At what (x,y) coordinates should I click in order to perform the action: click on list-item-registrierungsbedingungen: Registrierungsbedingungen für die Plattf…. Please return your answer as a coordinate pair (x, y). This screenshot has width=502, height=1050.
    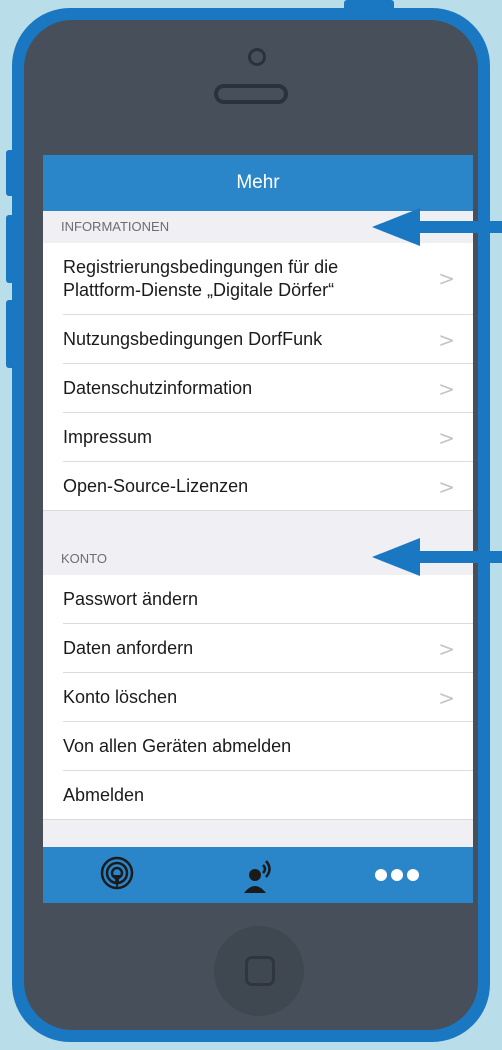
    Looking at the image, I should click on (258, 279).